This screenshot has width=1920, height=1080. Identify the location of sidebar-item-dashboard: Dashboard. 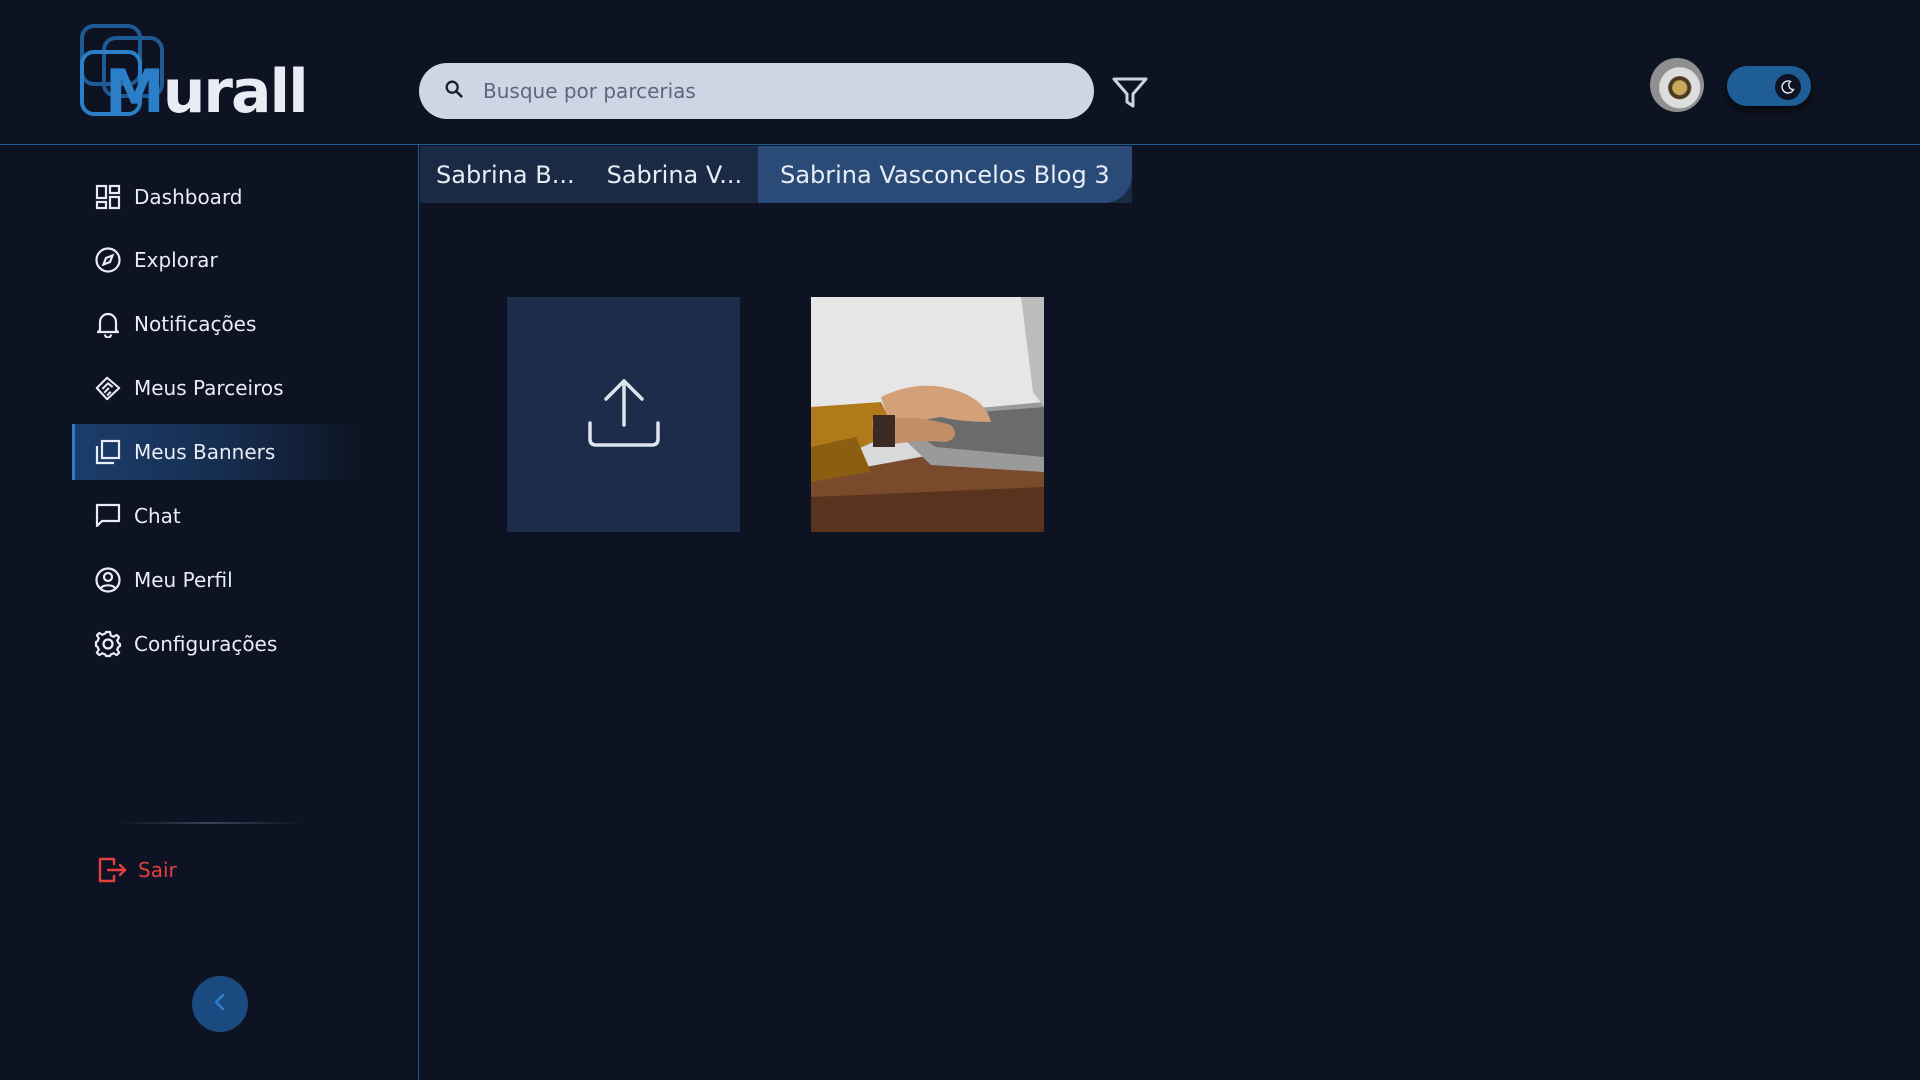
(217, 197).